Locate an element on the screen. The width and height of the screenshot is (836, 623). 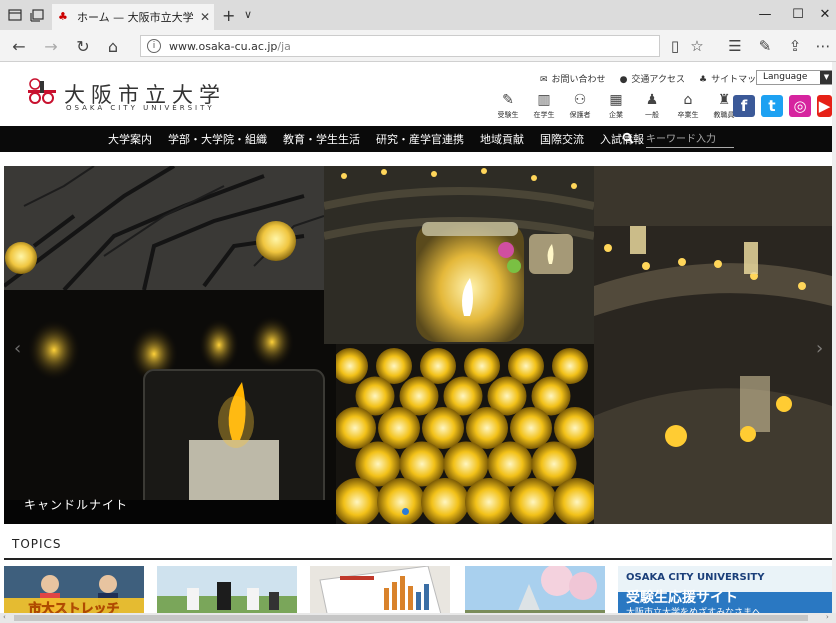
mail-icon: ✉ is located at coordinates (544, 80).